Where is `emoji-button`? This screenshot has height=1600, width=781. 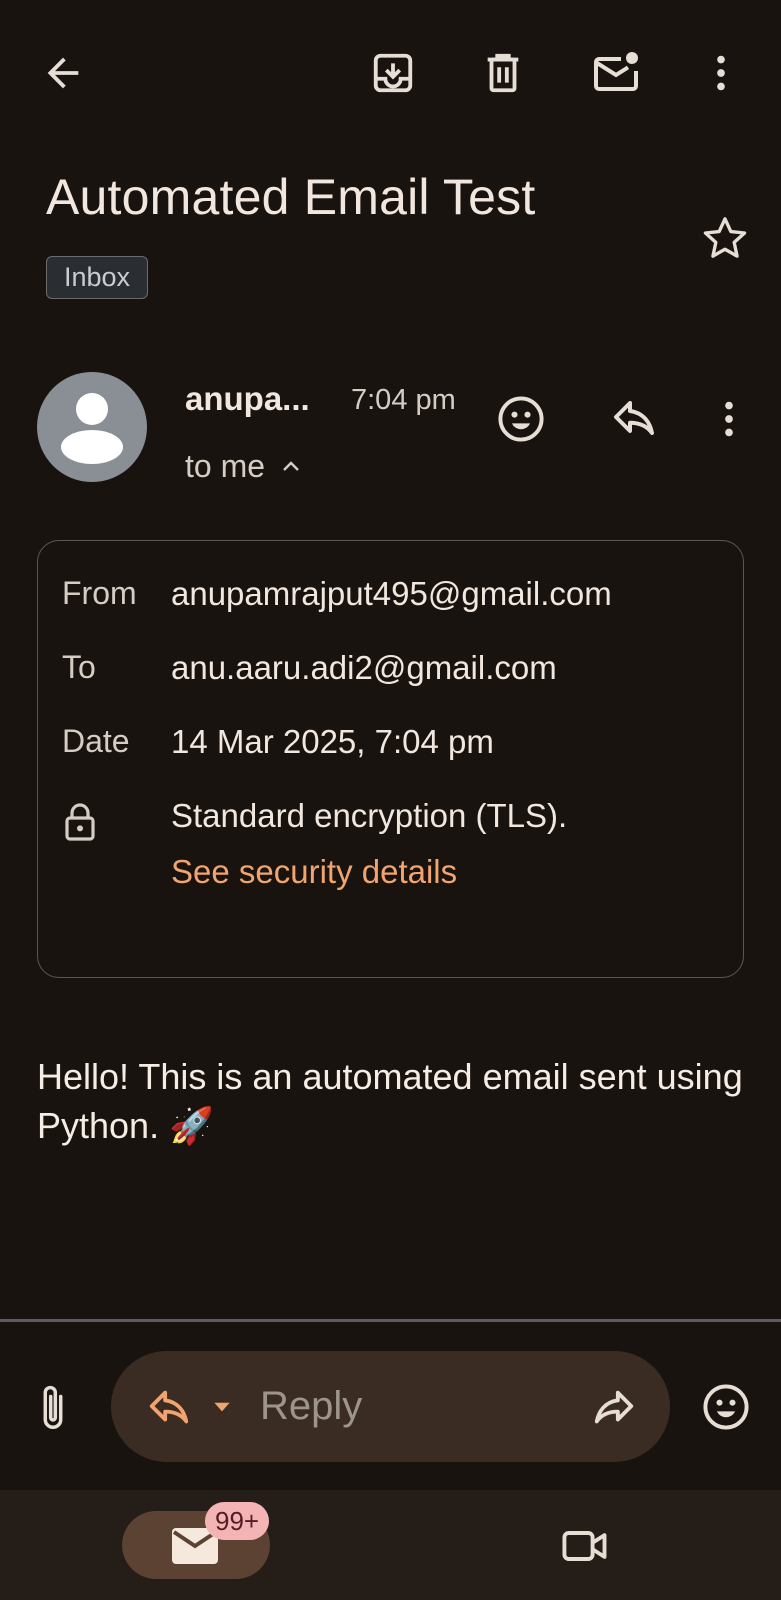 emoji-button is located at coordinates (726, 1407).